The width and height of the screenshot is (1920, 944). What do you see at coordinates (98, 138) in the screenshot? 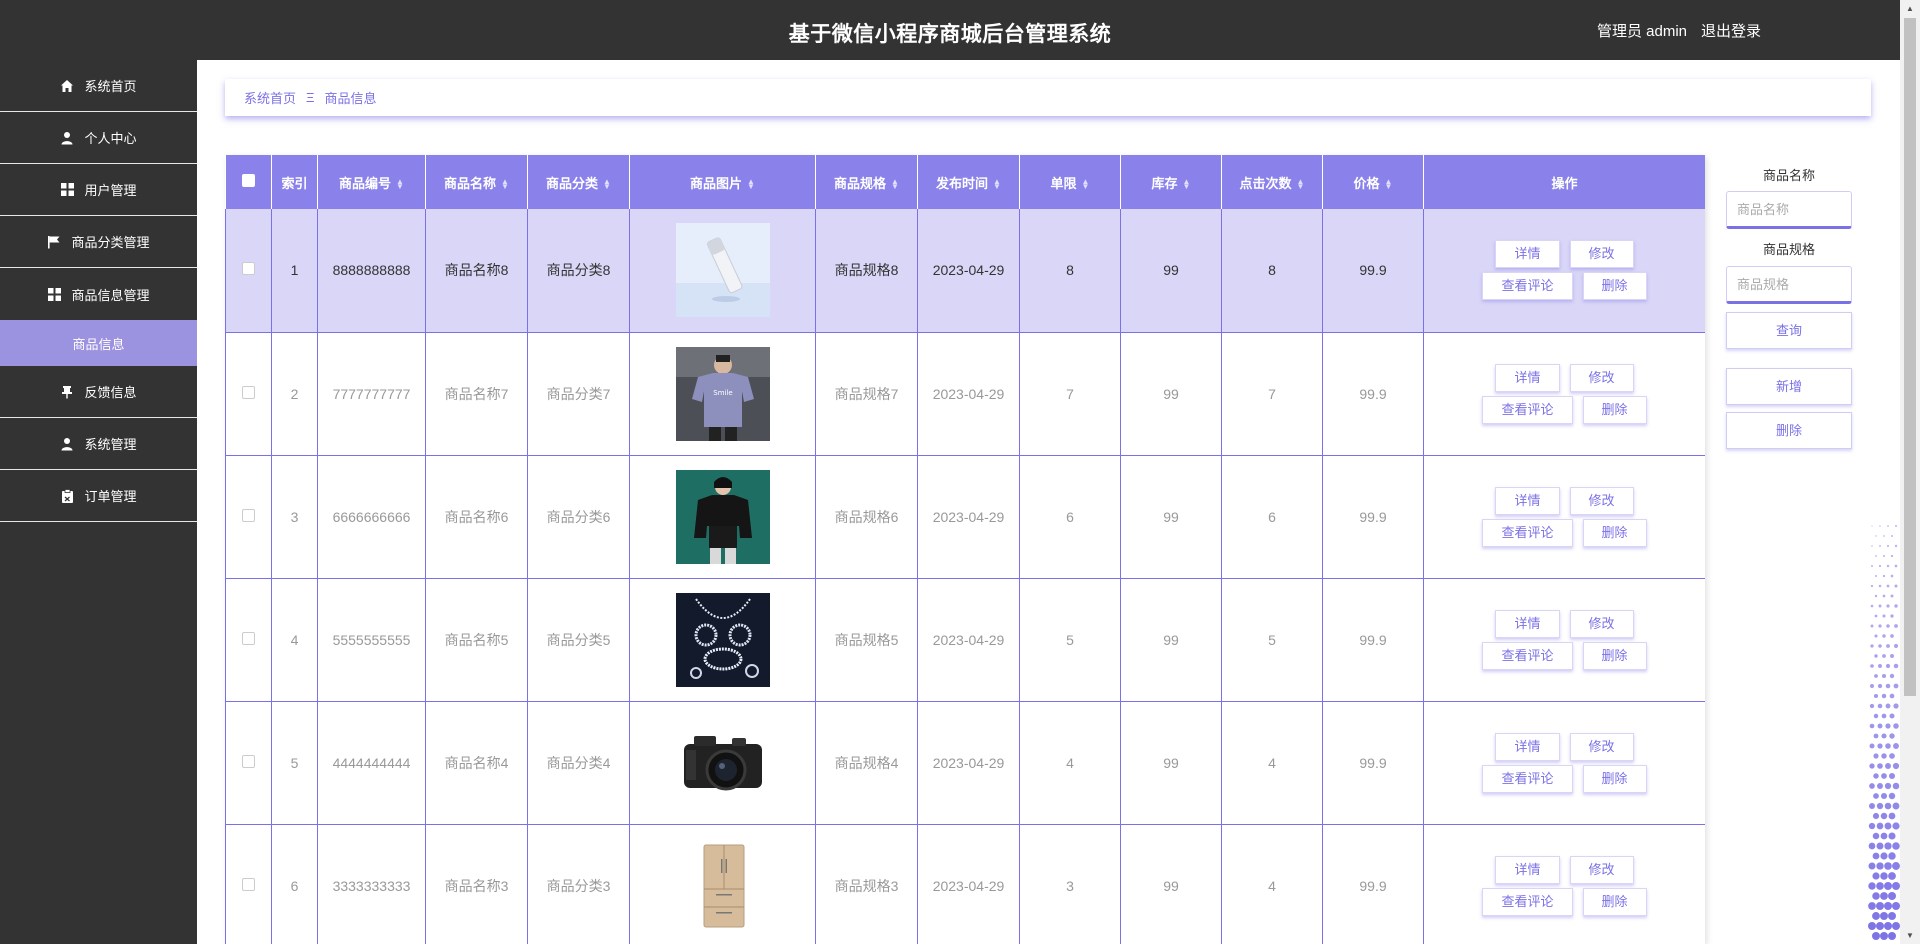
I see `sidebar-item-profile: 个人中心` at bounding box center [98, 138].